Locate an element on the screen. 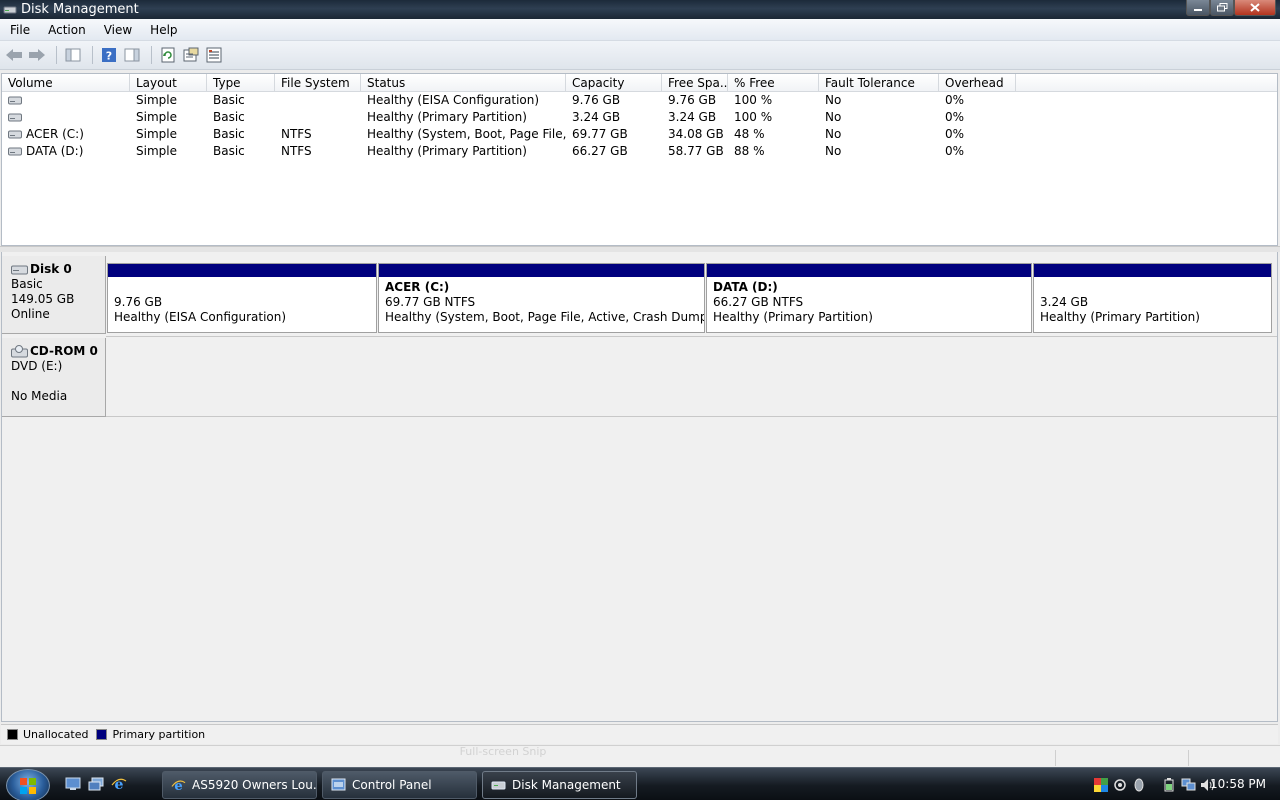 The width and height of the screenshot is (1280, 800). menu-action: Action is located at coordinates (66, 30).